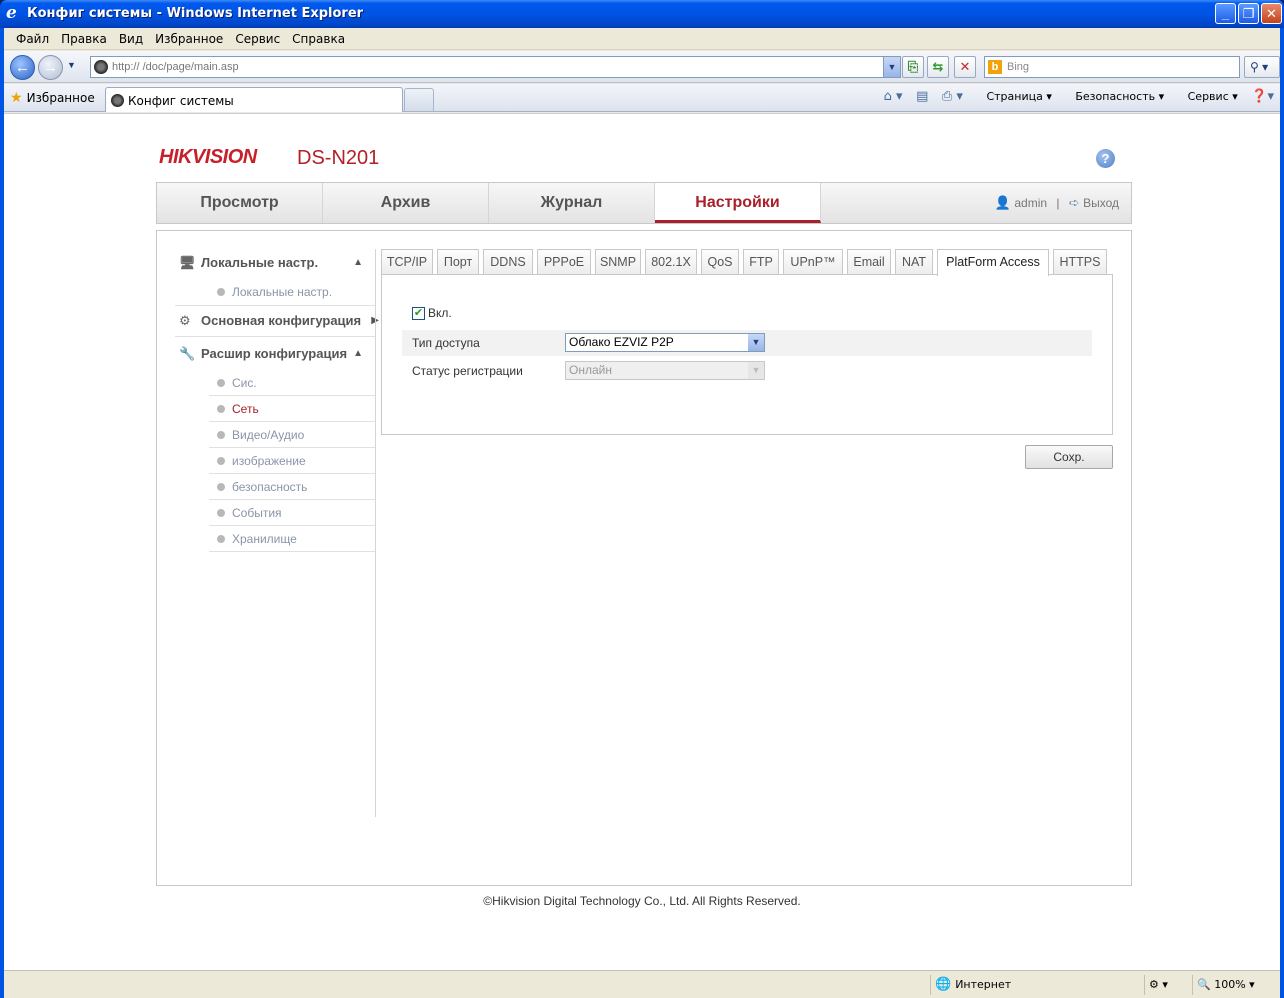 Image resolution: width=1284 pixels, height=998 pixels. Describe the element at coordinates (1018, 67) in the screenshot. I see `search-placeholder: Bing` at that location.